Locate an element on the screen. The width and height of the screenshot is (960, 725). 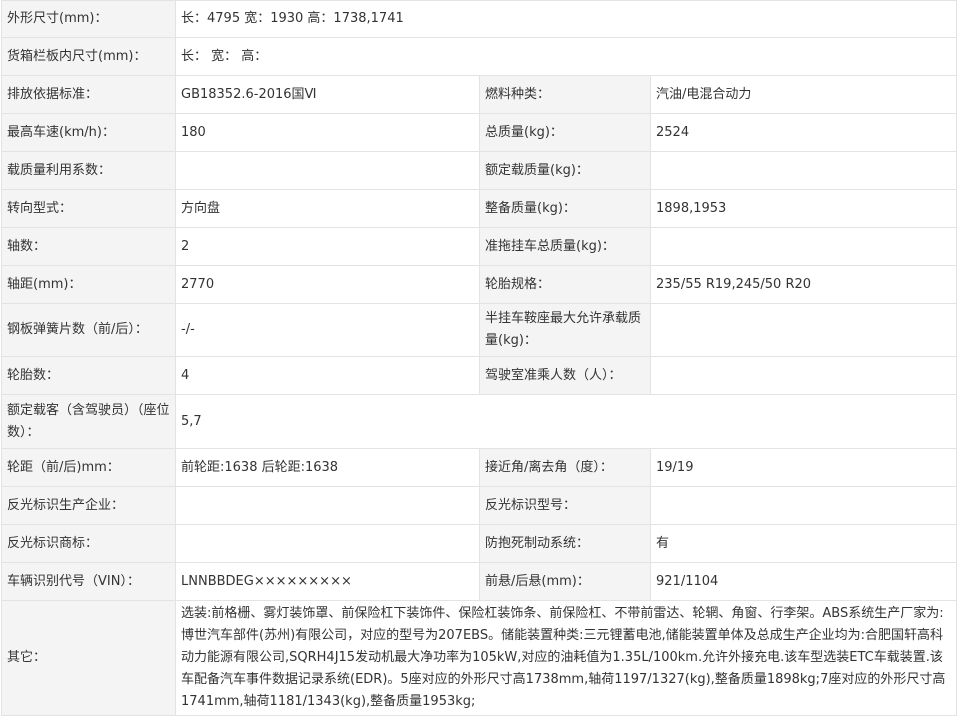
spec-label: 转向型式： is located at coordinates (88, 208).